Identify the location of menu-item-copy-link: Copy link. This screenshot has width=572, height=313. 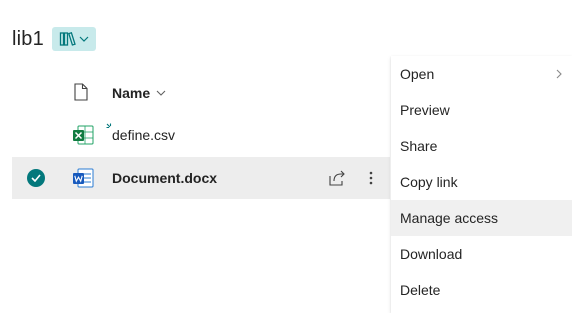
(481, 182).